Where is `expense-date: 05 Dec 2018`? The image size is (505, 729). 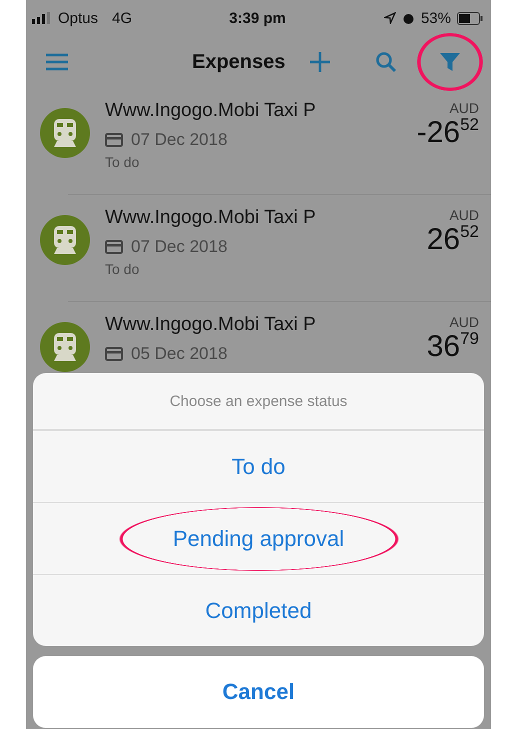 expense-date: 05 Dec 2018 is located at coordinates (179, 354).